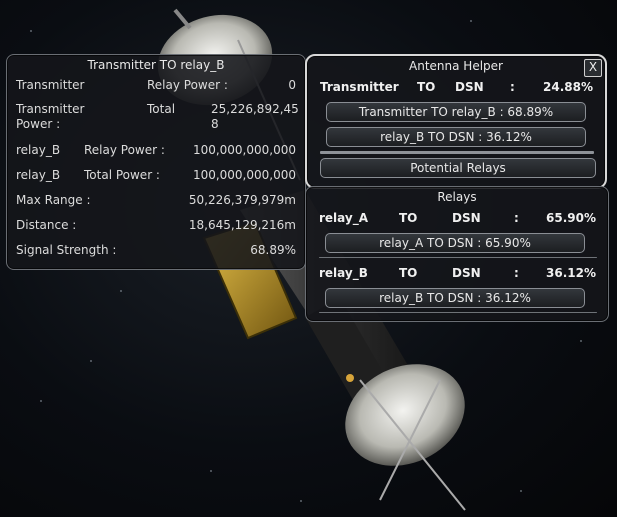 This screenshot has height=517, width=617. I want to click on relay-percent: 36.12%, so click(571, 273).